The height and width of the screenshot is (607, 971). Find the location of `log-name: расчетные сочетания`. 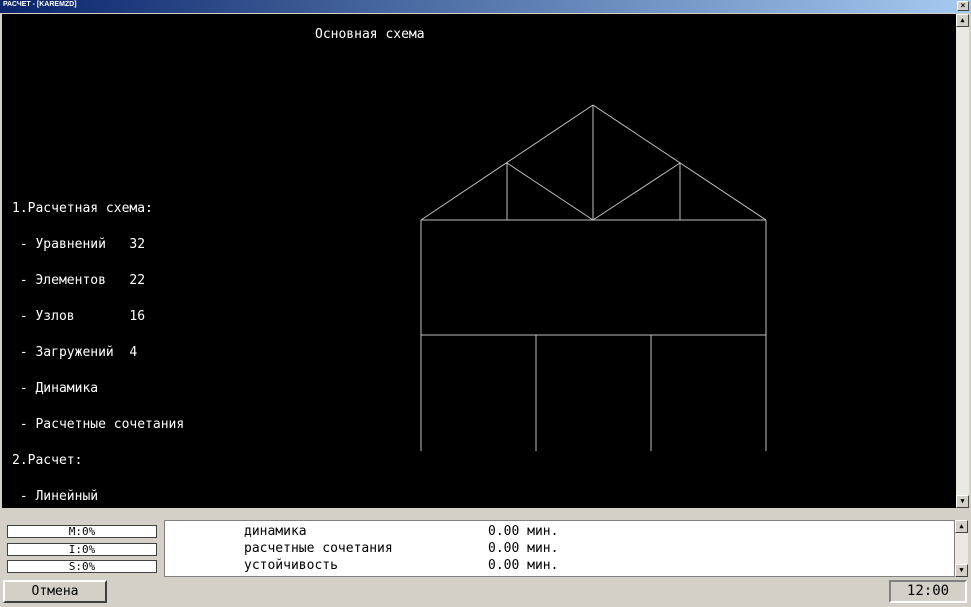

log-name: расчетные сочетания is located at coordinates (318, 548).